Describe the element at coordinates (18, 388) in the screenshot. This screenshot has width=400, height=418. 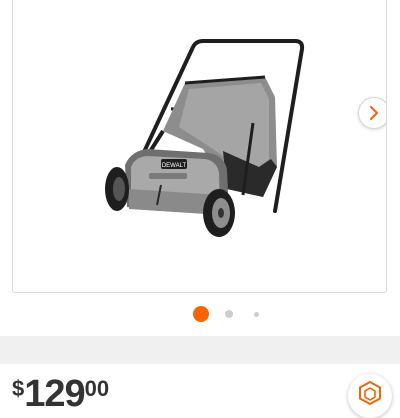
I see `price-currency: $` at that location.